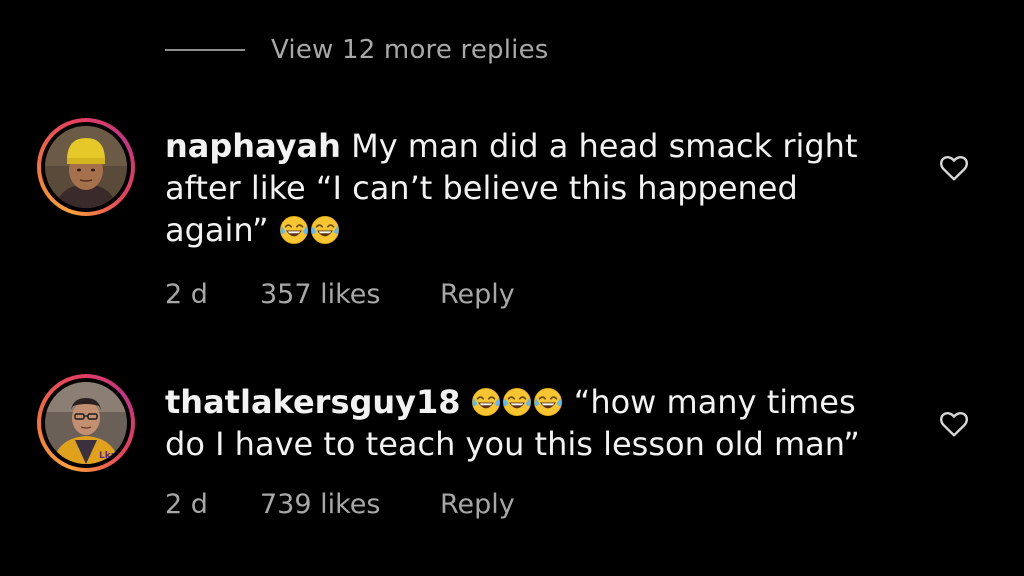  Describe the element at coordinates (253, 146) in the screenshot. I see `comment-username: naphayah` at that location.